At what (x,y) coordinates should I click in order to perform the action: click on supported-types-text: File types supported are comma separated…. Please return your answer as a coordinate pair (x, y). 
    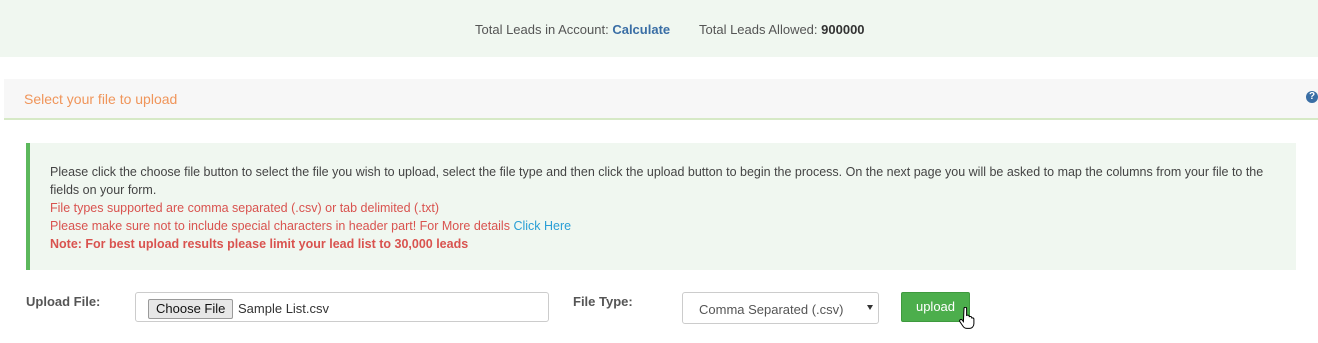
    Looking at the image, I should click on (245, 208).